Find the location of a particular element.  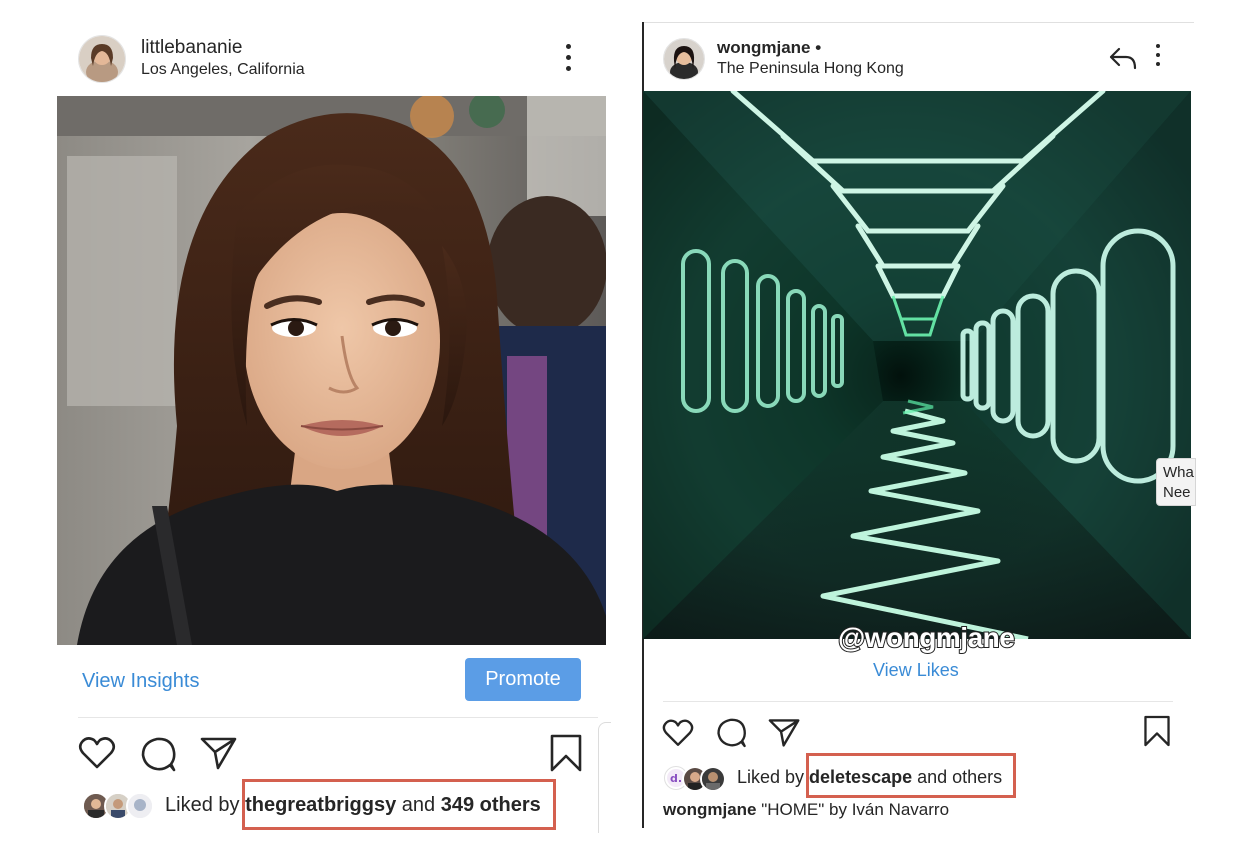

likes-count: 349 others is located at coordinates (491, 805).